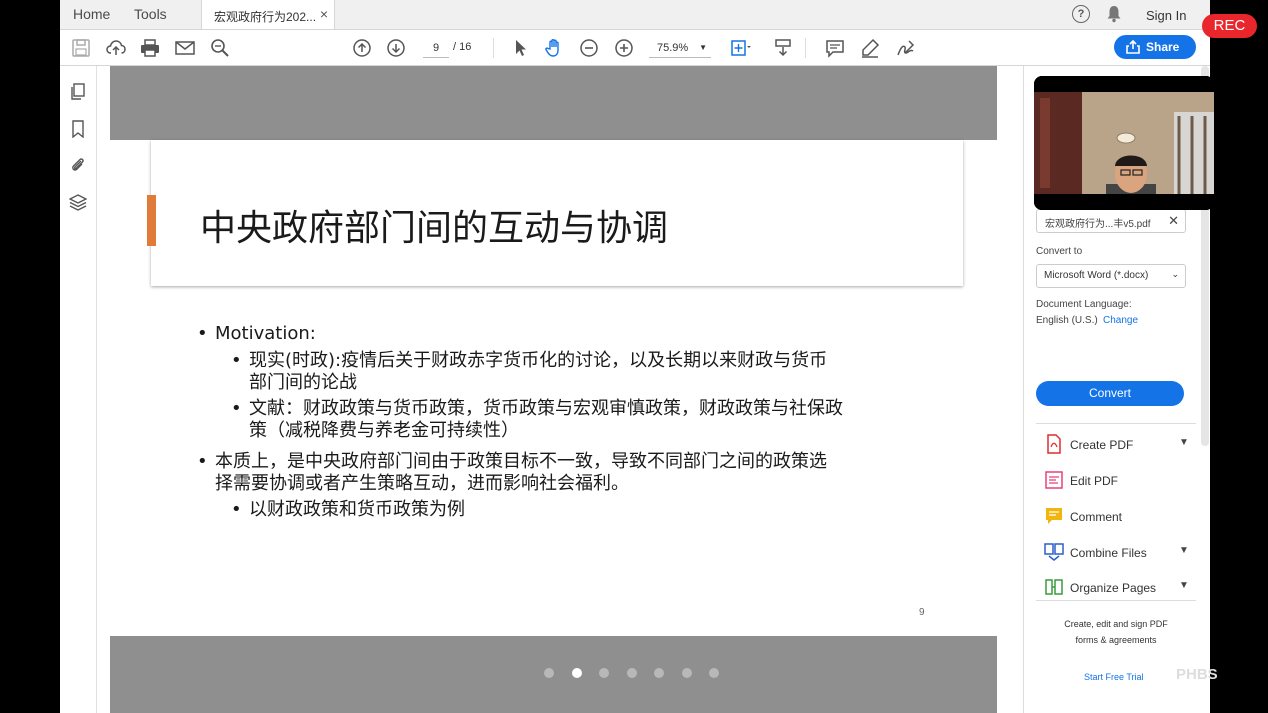  I want to click on sign-in-link: Sign In, so click(1166, 15).